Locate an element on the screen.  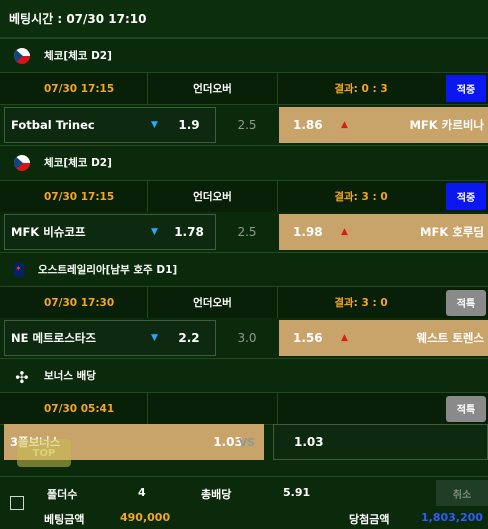
league-name: 오스트레일리아[남부 호주 D1] is located at coordinates (108, 270).